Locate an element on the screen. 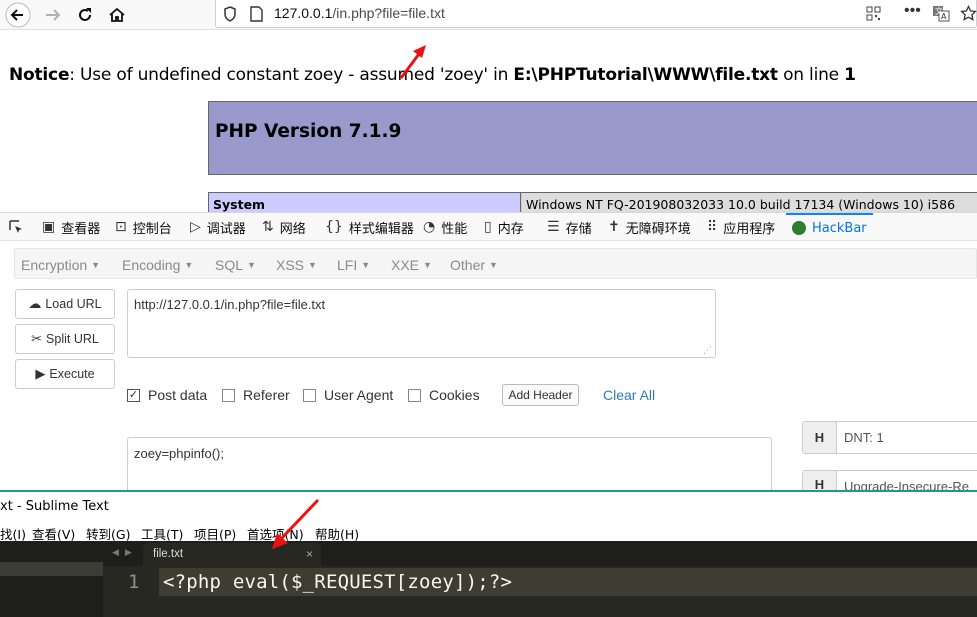 The width and height of the screenshot is (977, 617). tab-application: ⠿ 应用程序 is located at coordinates (741, 227).